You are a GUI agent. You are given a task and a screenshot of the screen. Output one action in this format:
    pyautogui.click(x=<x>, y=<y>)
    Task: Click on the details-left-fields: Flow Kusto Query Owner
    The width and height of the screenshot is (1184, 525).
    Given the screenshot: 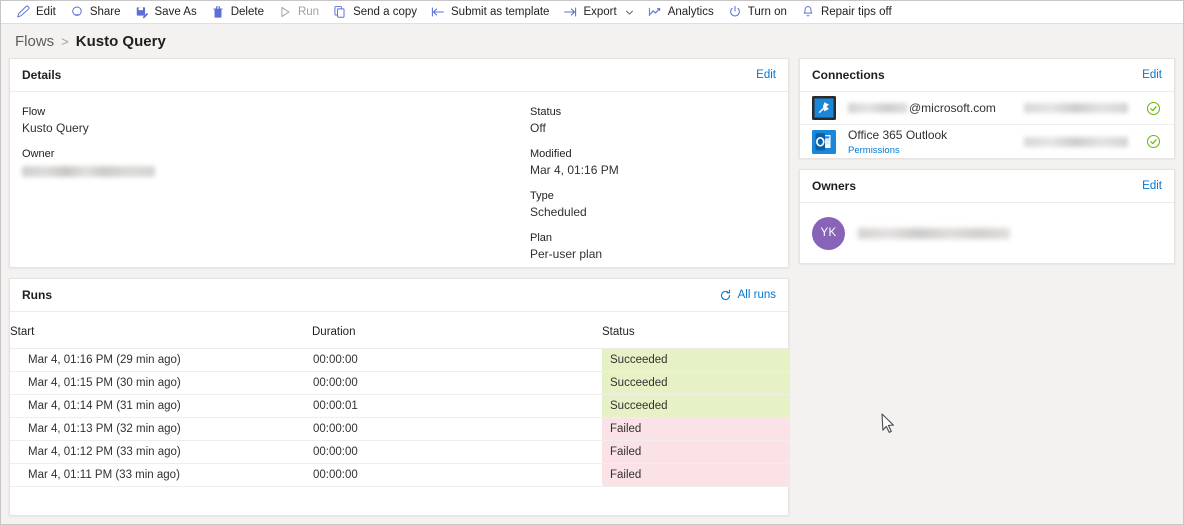 What is the action you would take?
    pyautogui.click(x=276, y=190)
    